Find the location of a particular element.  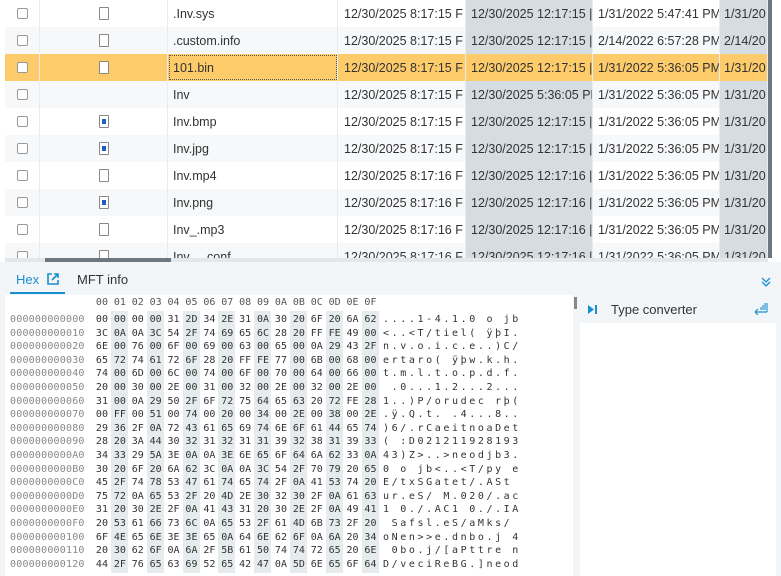

hex-byte: 41 is located at coordinates (209, 510).